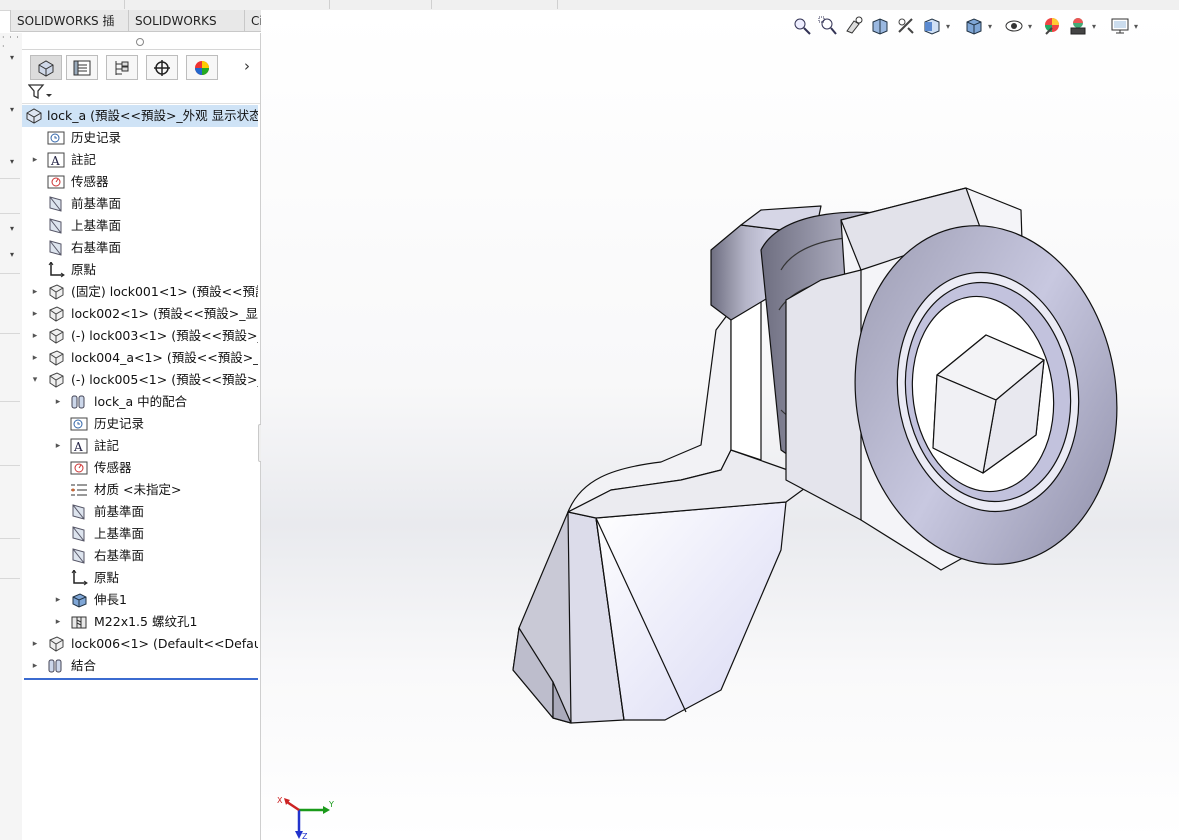  I want to click on pane-divider, so click(141, 49).